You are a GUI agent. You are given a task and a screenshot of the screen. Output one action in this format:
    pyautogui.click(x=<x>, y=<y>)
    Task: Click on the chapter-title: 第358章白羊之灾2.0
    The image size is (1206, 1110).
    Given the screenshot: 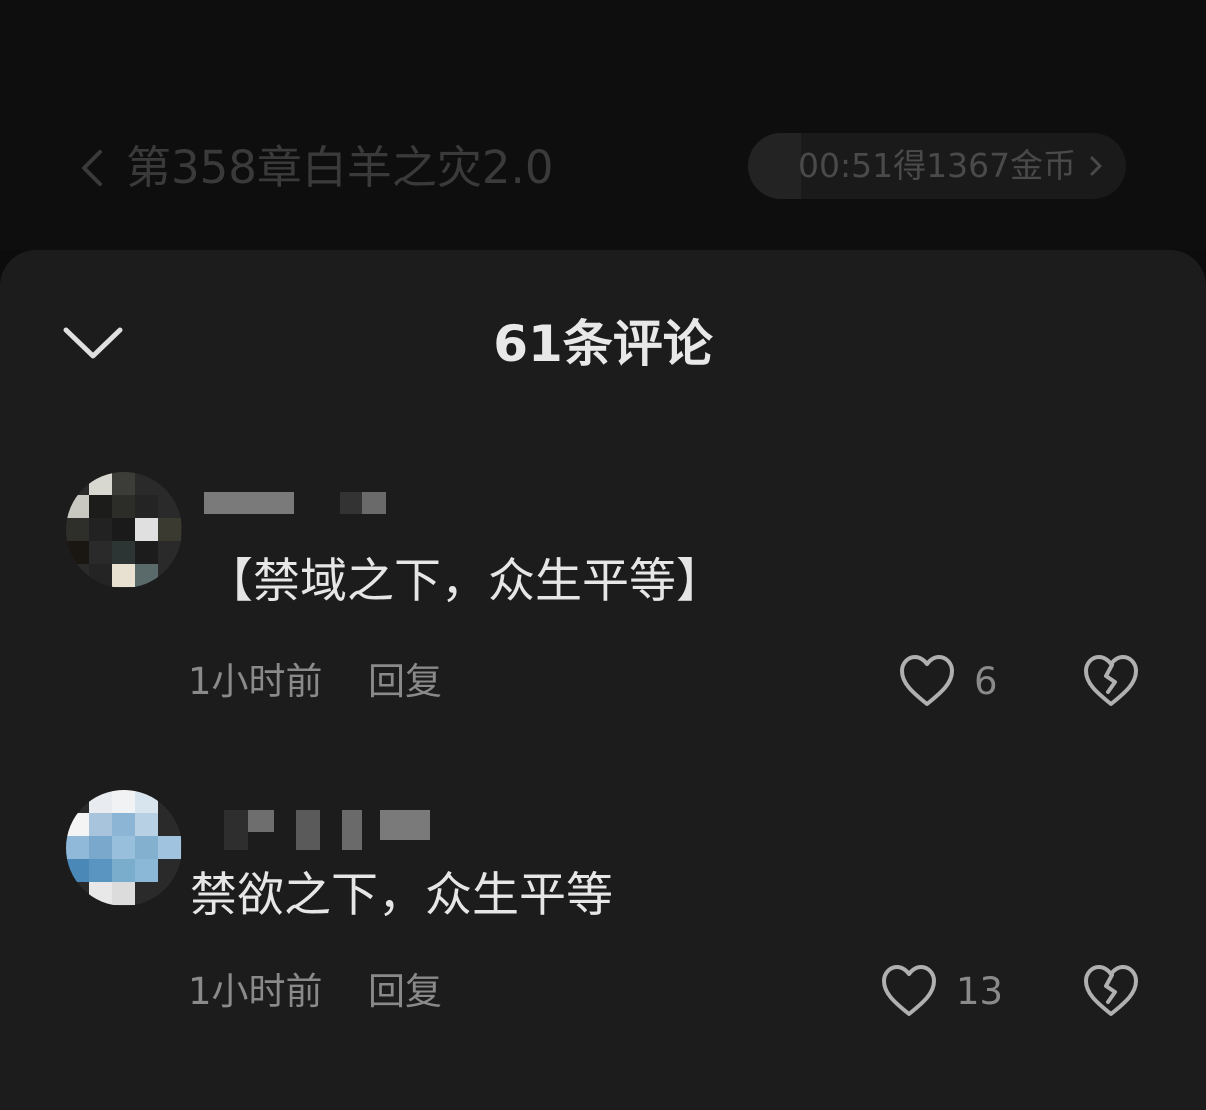 What is the action you would take?
    pyautogui.click(x=339, y=168)
    